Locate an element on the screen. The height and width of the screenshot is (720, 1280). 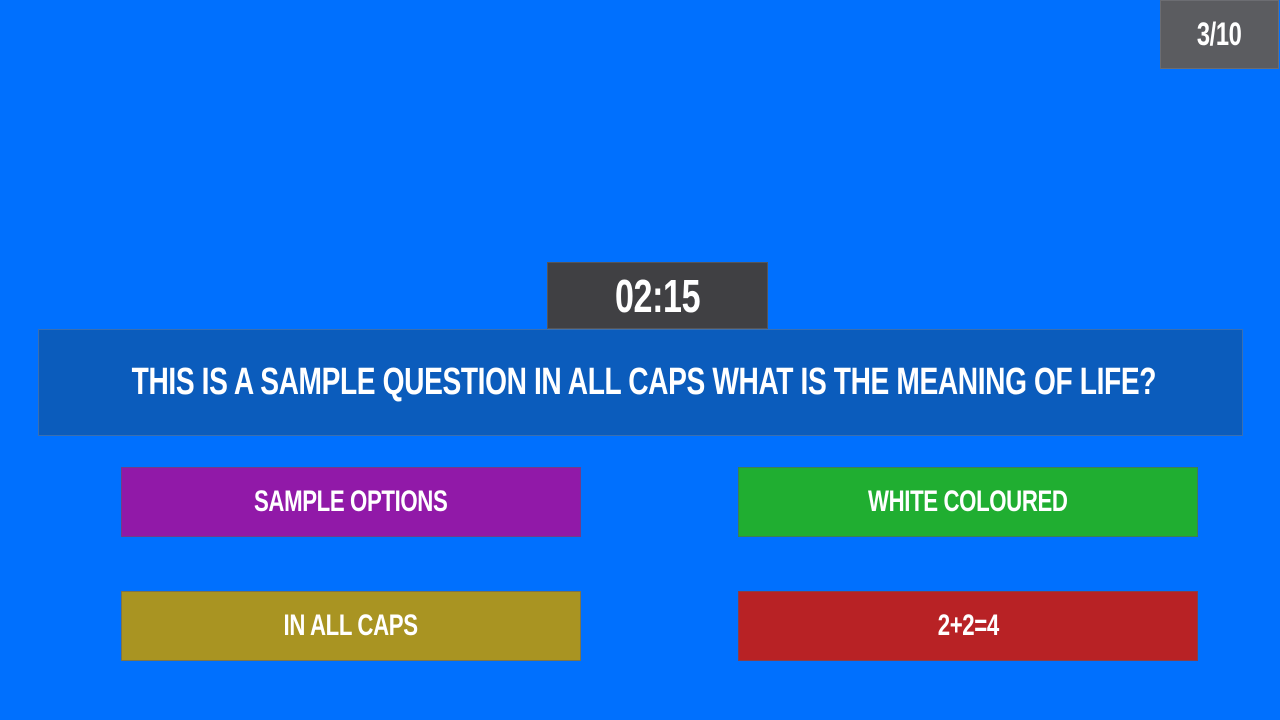
answer-option-1: SAMPLE OPTIONS is located at coordinates (351, 502).